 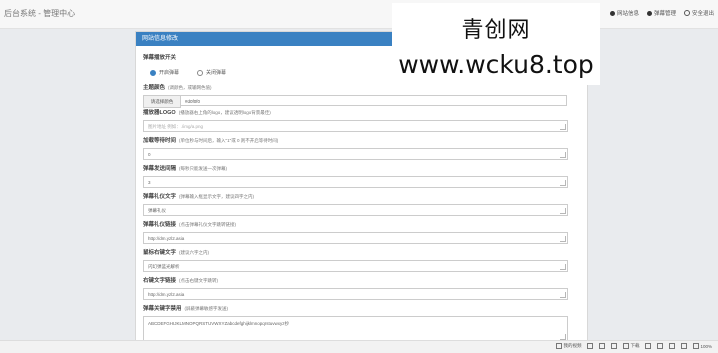 What do you see at coordinates (207, 113) in the screenshot?
I see `logo-label: 播放器LOGO (播放器右上角的logo，建议透明logo背景最佳)` at bounding box center [207, 113].